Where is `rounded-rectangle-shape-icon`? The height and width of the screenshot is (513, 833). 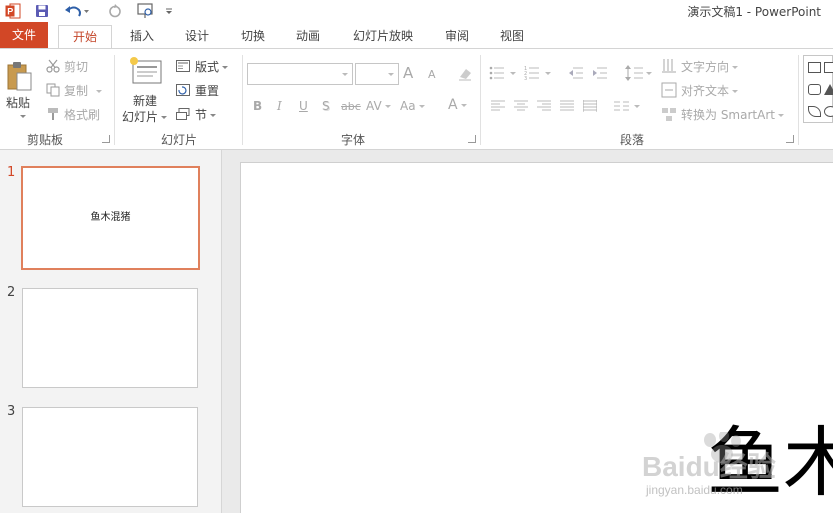 rounded-rectangle-shape-icon is located at coordinates (814, 89).